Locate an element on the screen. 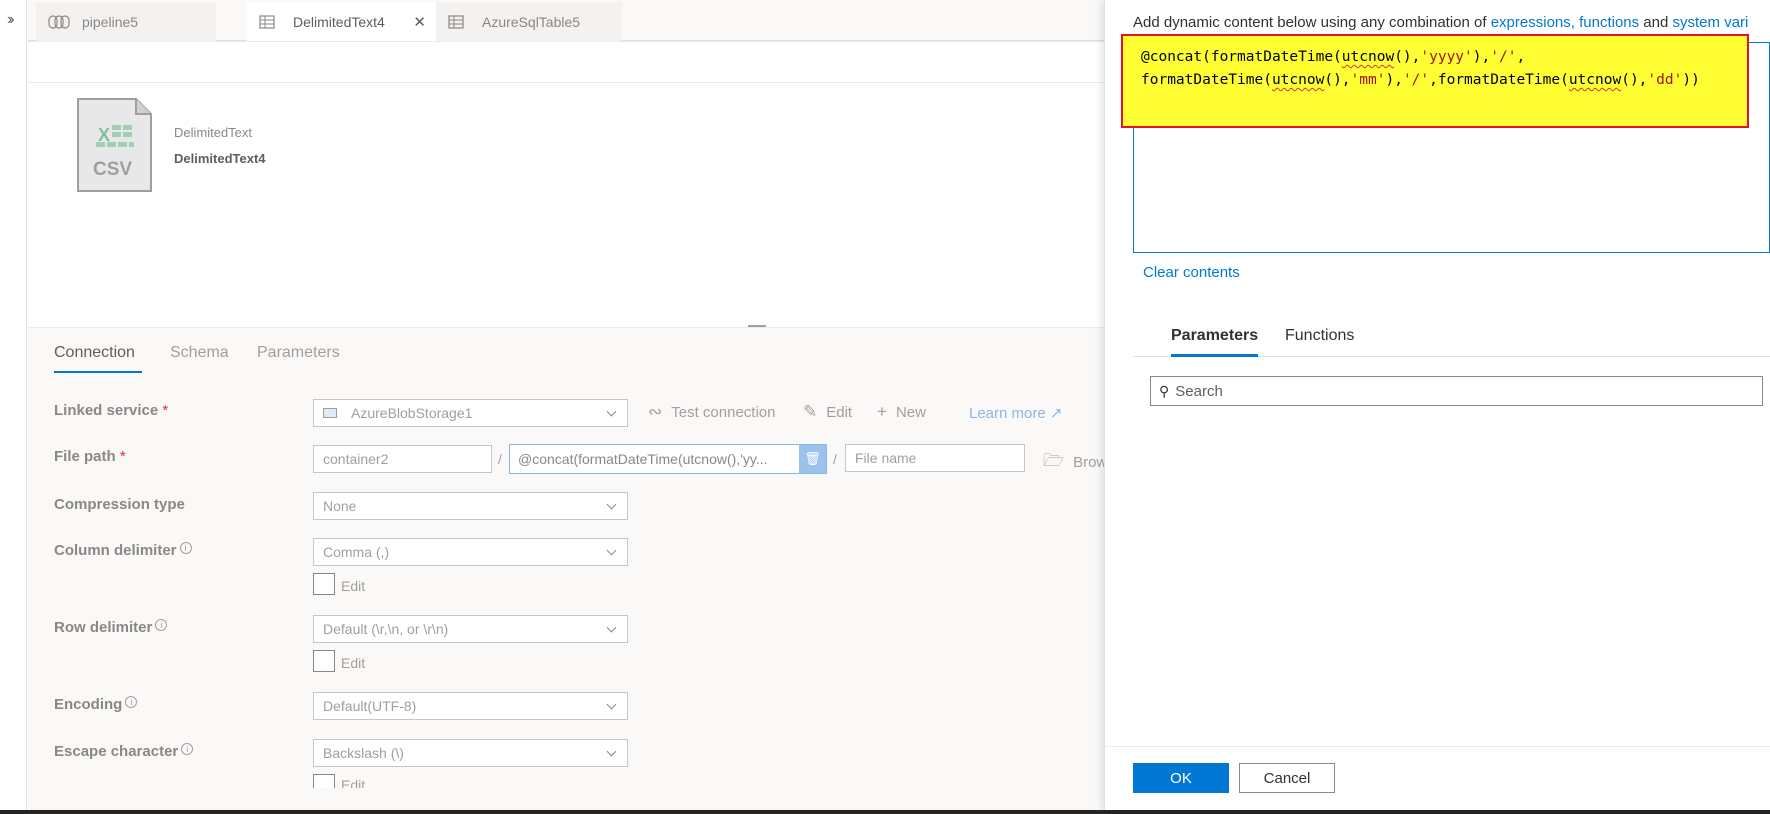  column-delimiter-select: Comma (,) is located at coordinates (470, 552).